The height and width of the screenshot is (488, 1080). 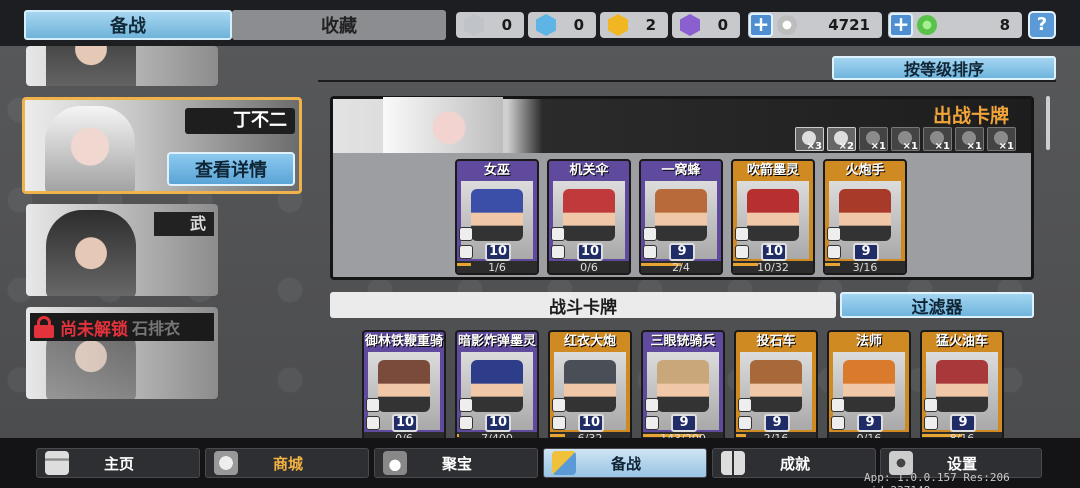 I want to click on view-details-button: 查看详情, so click(x=231, y=169).